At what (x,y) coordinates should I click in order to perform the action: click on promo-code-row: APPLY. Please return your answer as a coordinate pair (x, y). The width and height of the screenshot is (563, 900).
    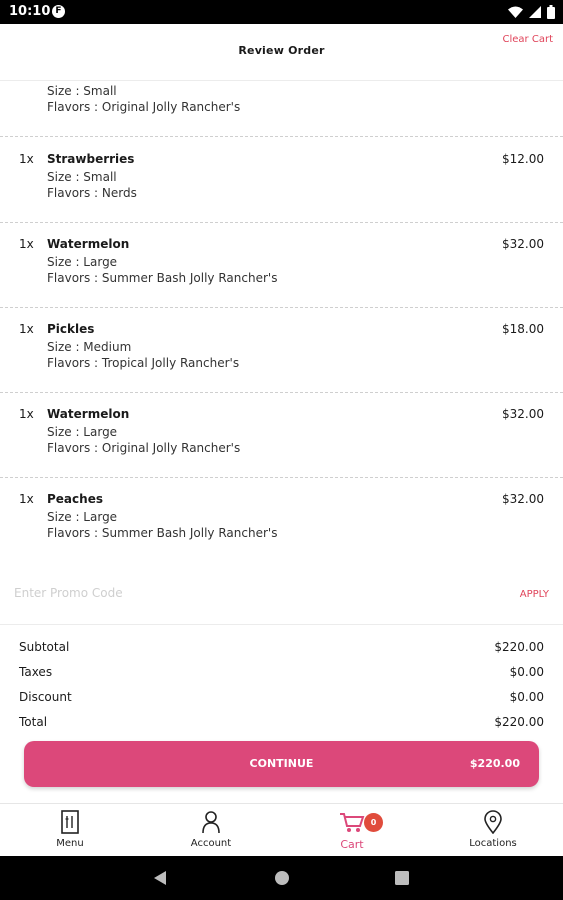
    Looking at the image, I should click on (281, 593).